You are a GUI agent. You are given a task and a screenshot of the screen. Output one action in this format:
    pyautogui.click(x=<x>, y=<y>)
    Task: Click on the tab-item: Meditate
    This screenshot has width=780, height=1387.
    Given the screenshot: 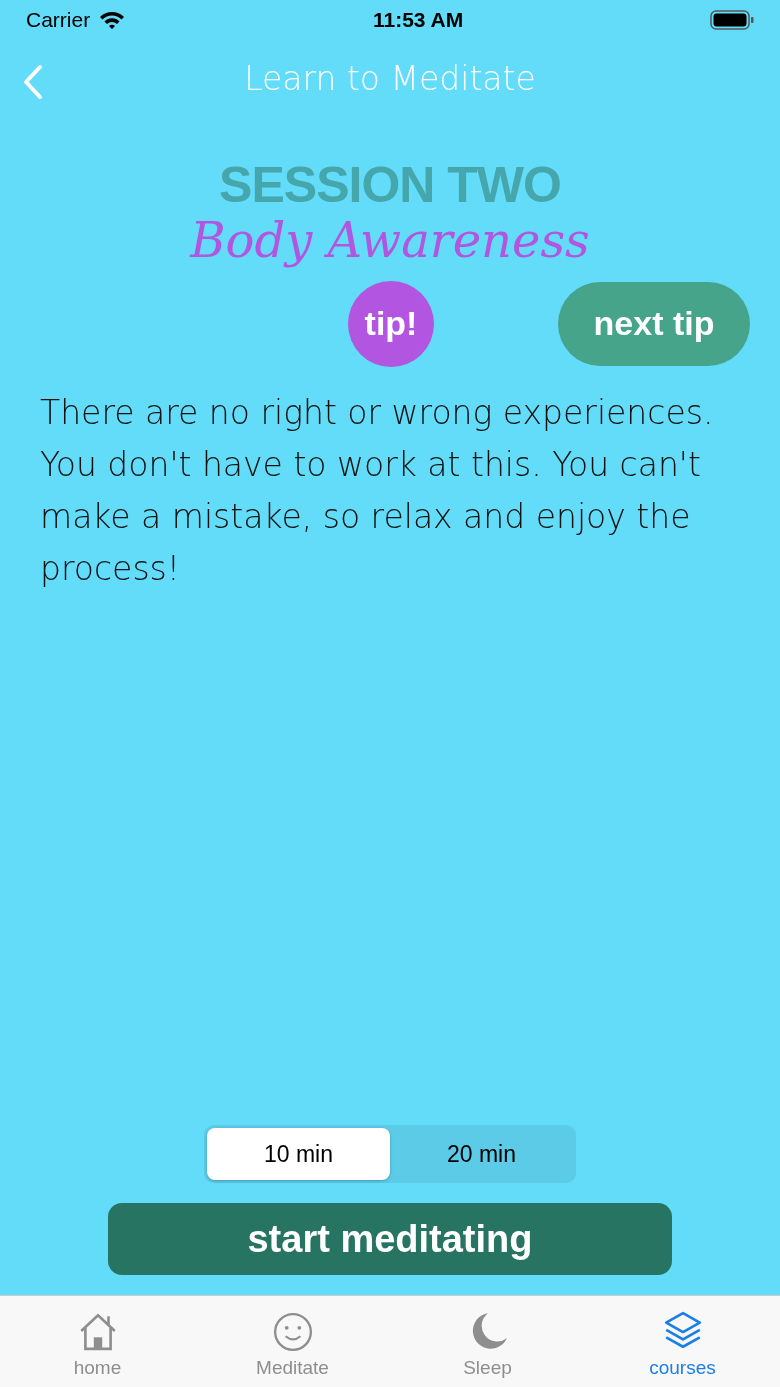 What is the action you would take?
    pyautogui.click(x=292, y=1341)
    